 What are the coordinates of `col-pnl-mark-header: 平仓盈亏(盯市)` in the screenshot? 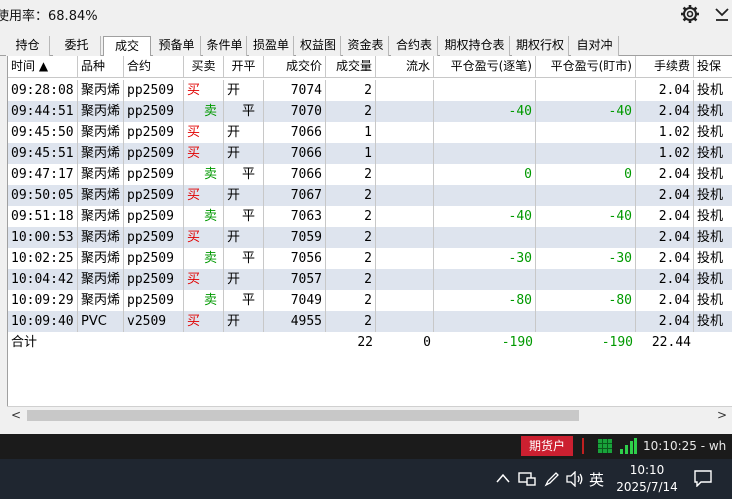 It's located at (586, 66).